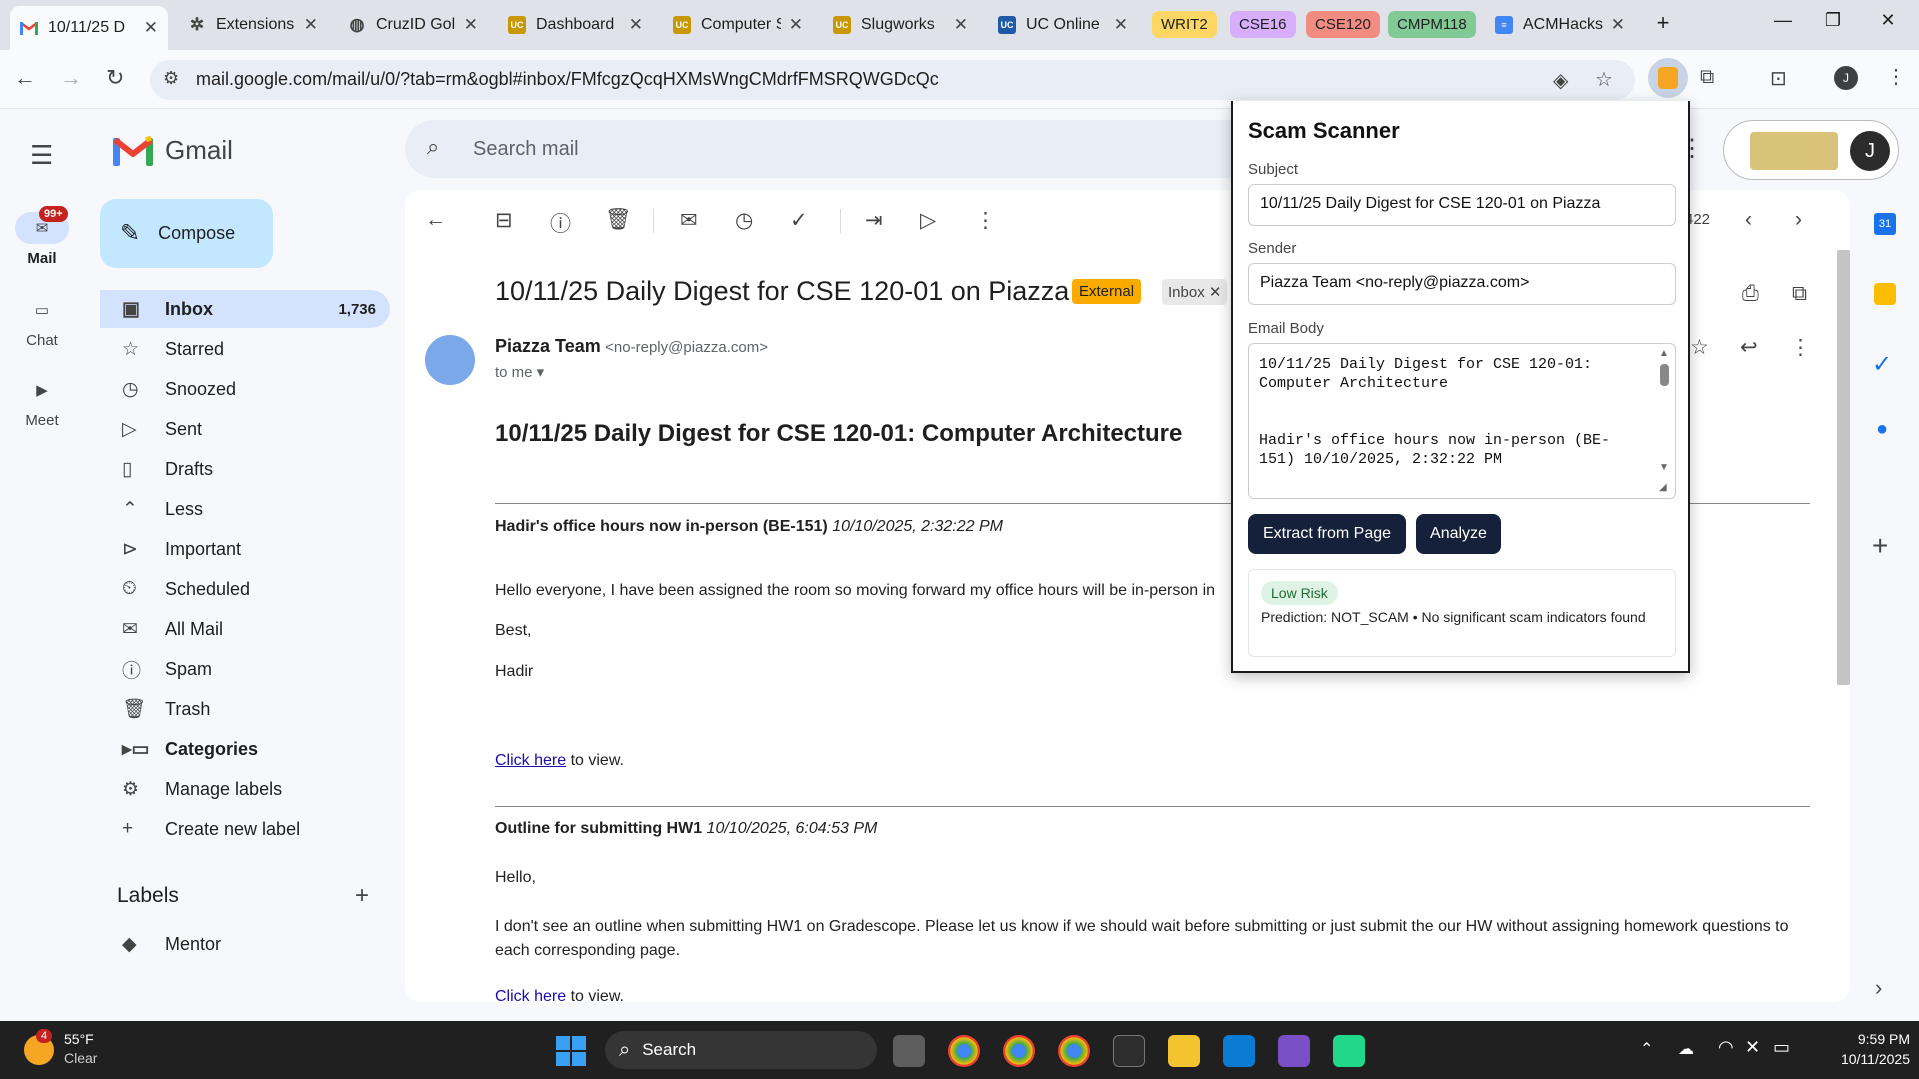 This screenshot has height=1079, width=1919. What do you see at coordinates (1896, 76) in the screenshot?
I see `menu-dots-icon: ⋮` at bounding box center [1896, 76].